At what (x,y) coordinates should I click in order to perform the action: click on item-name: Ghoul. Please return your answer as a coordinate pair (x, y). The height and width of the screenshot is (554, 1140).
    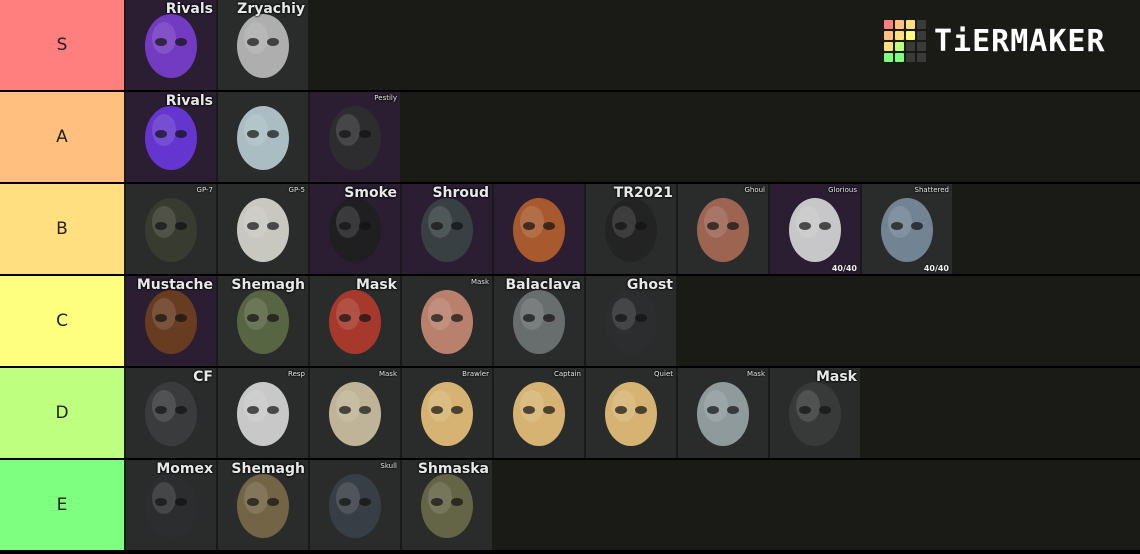
    Looking at the image, I should click on (754, 190).